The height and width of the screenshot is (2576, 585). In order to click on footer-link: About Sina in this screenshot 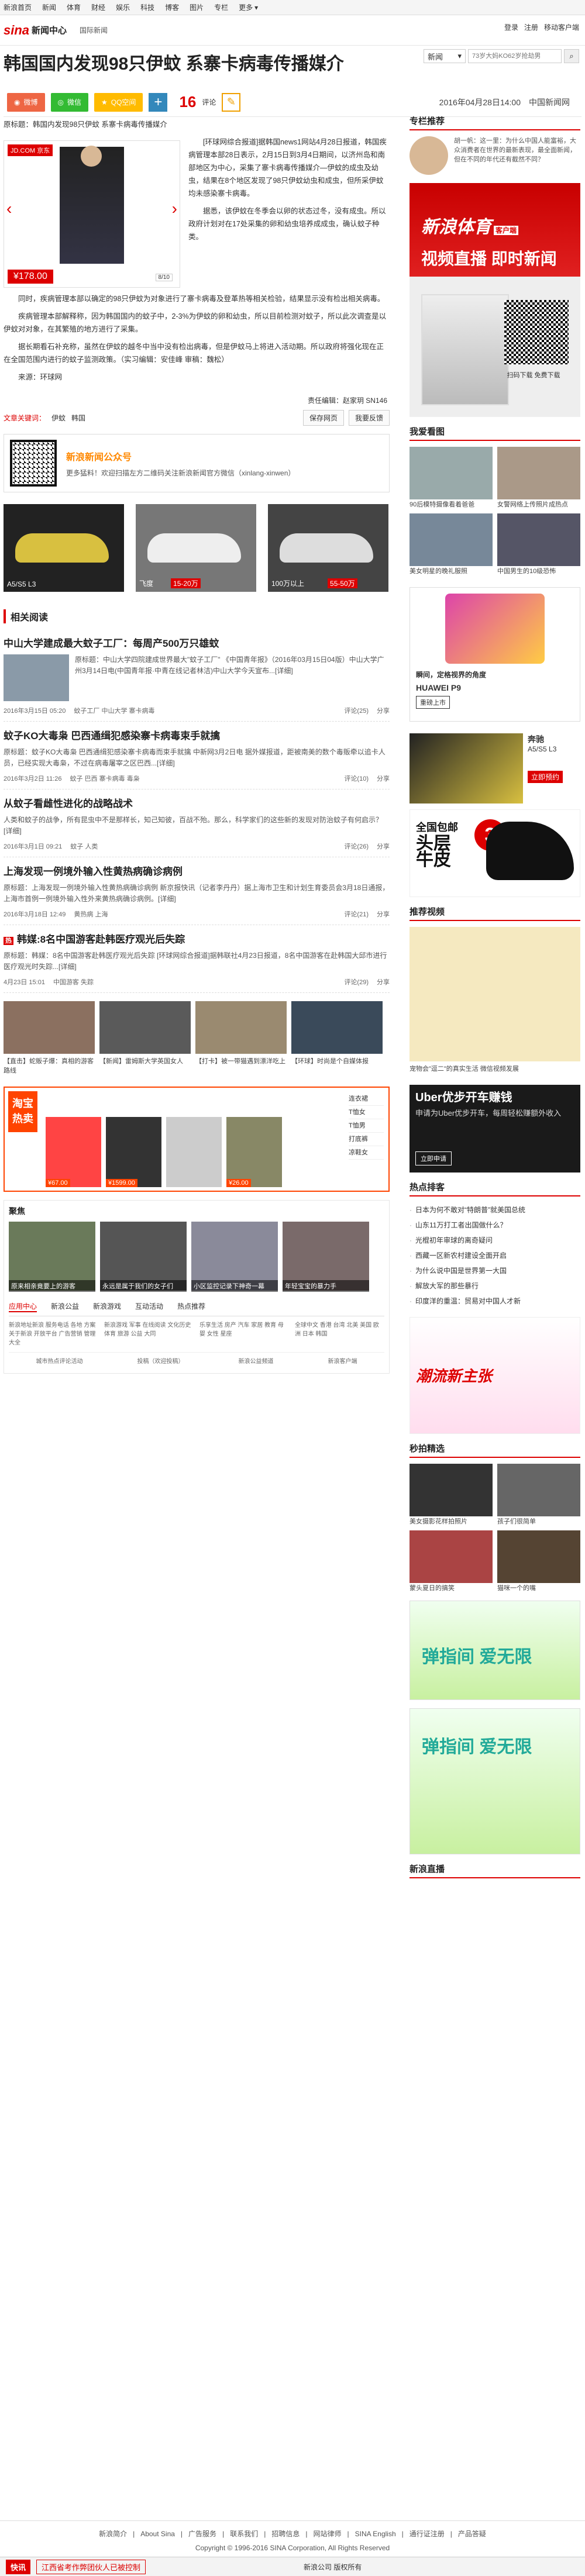, I will do `click(157, 2534)`.